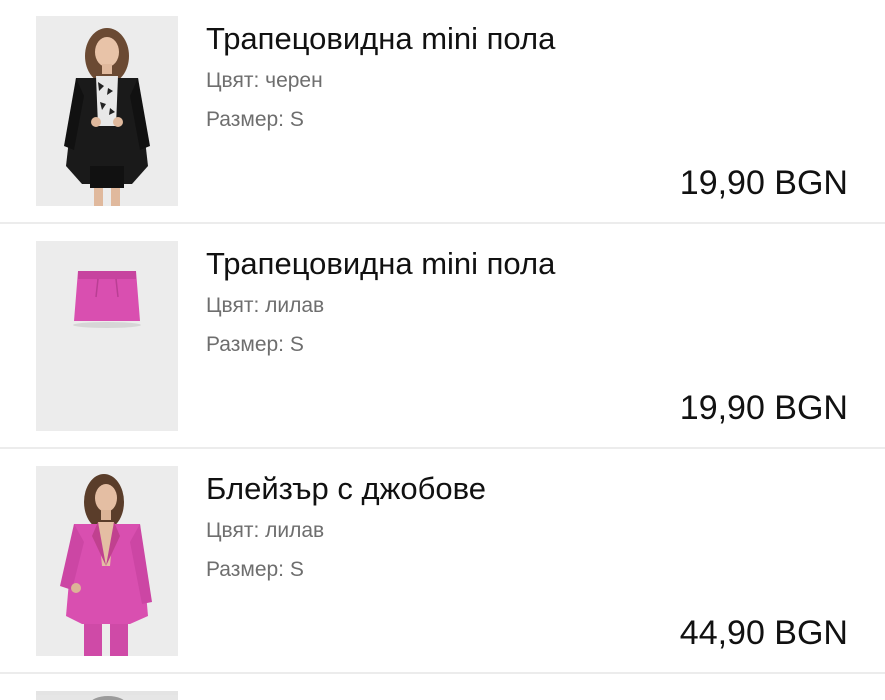 Image resolution: width=885 pixels, height=700 pixels. Describe the element at coordinates (763, 633) in the screenshot. I see `product-price: 44,90 BGN` at that location.